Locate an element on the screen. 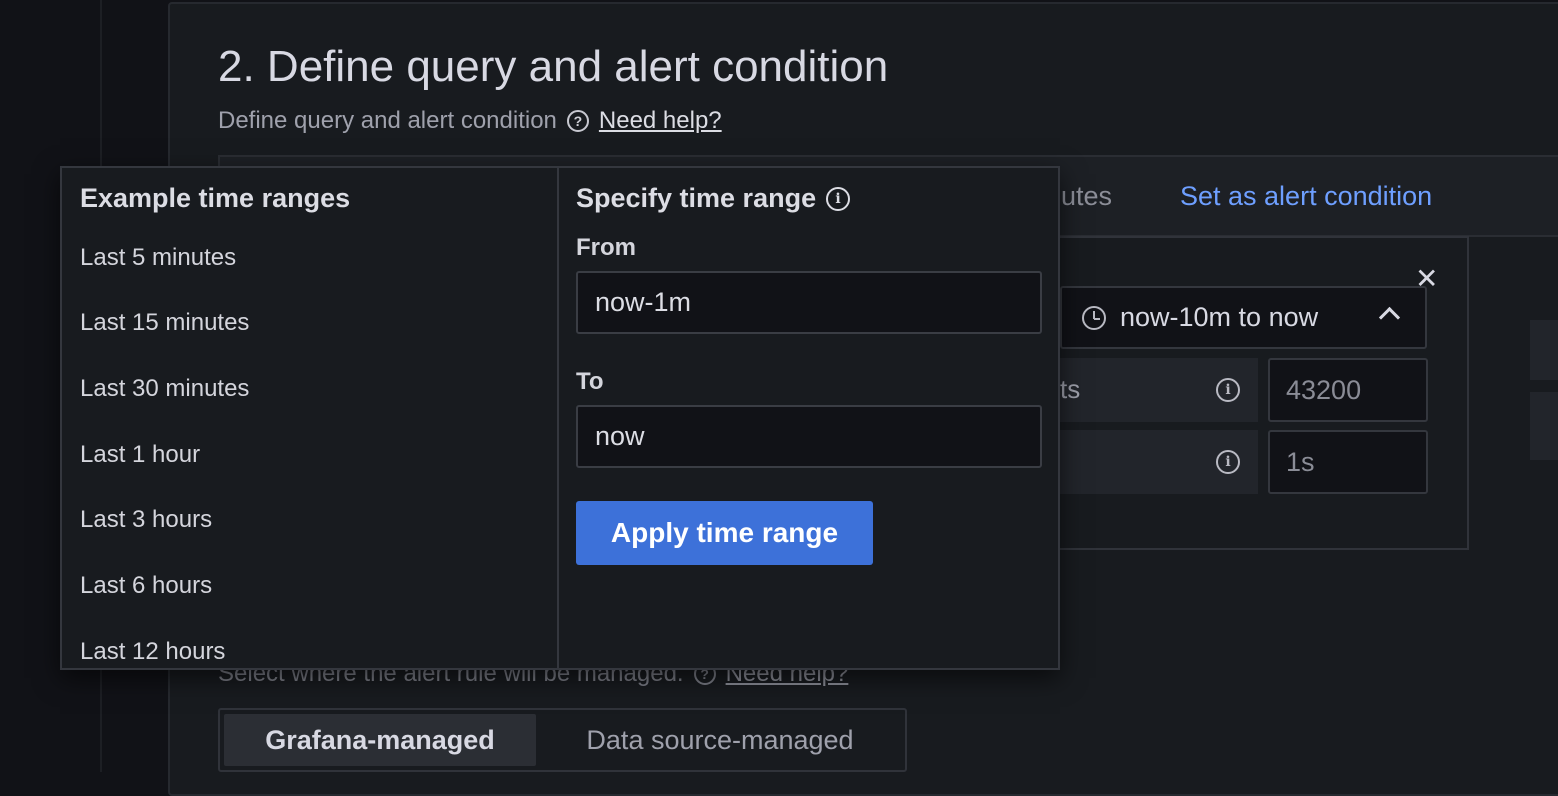 This screenshot has height=796, width=1558. set-alert-condition-button: Set as alert condition is located at coordinates (1306, 196).